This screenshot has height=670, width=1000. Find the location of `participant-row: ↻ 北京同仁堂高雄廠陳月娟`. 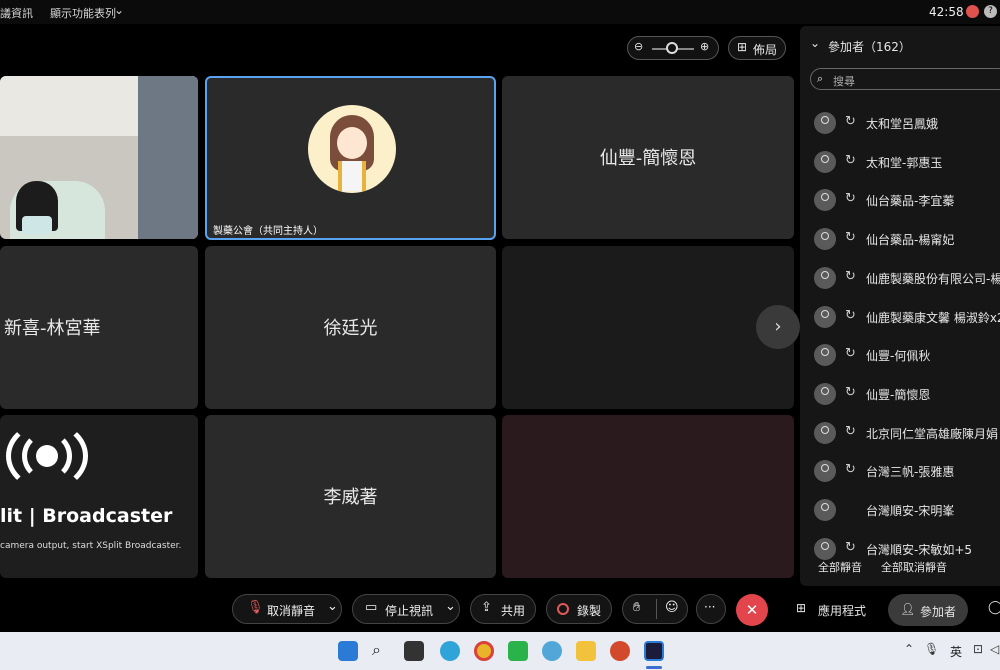

participant-row: ↻ 北京同仁堂高雄廠陳月娟 is located at coordinates (907, 433).